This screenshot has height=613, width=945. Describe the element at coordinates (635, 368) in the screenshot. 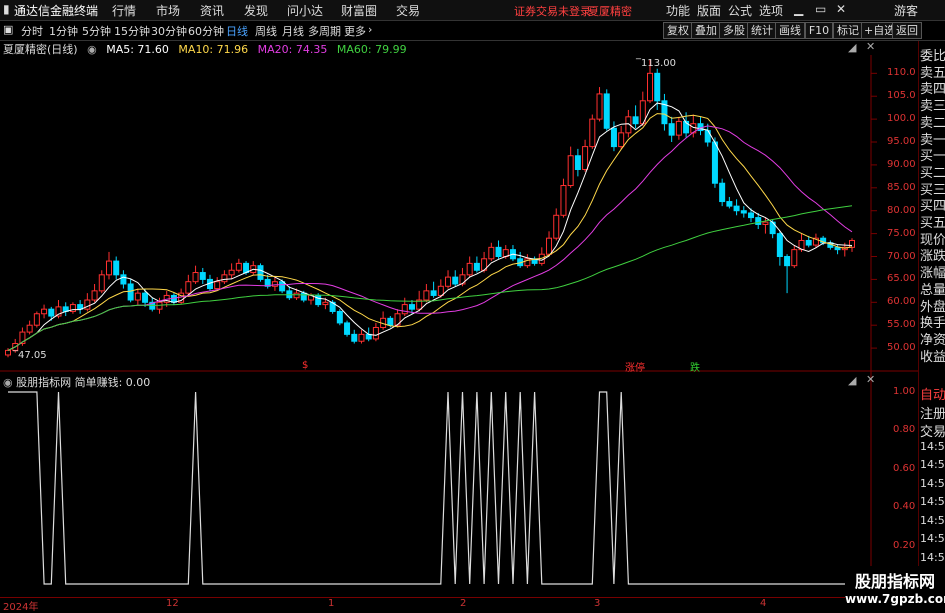

I see `marker-limit-up: 涨停` at that location.